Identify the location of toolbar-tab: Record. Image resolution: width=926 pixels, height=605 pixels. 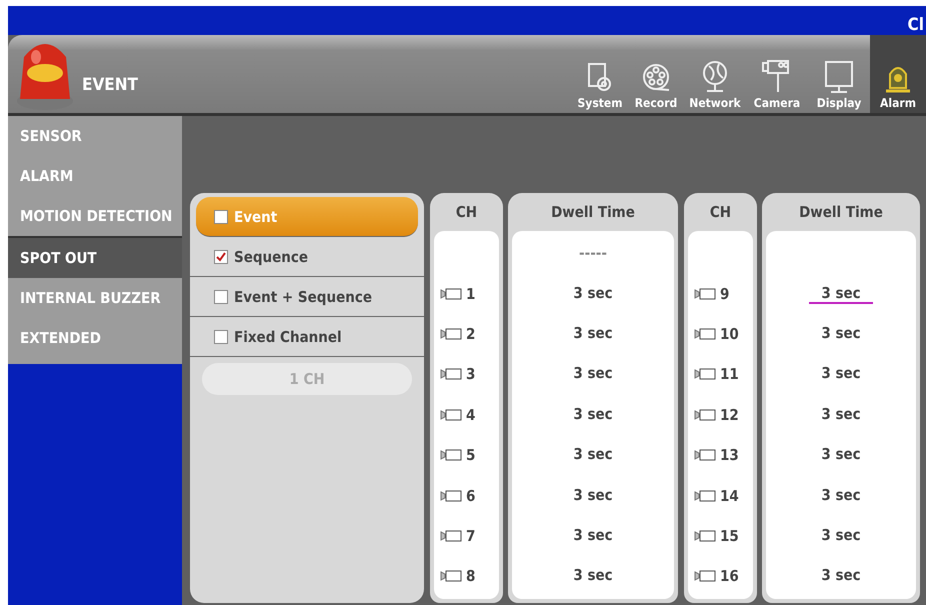
(656, 74).